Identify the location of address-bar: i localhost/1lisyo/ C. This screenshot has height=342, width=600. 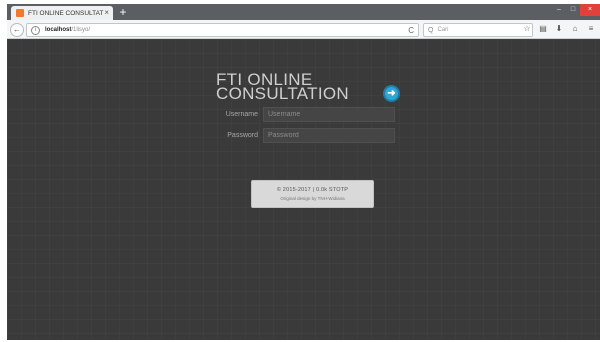
(222, 30).